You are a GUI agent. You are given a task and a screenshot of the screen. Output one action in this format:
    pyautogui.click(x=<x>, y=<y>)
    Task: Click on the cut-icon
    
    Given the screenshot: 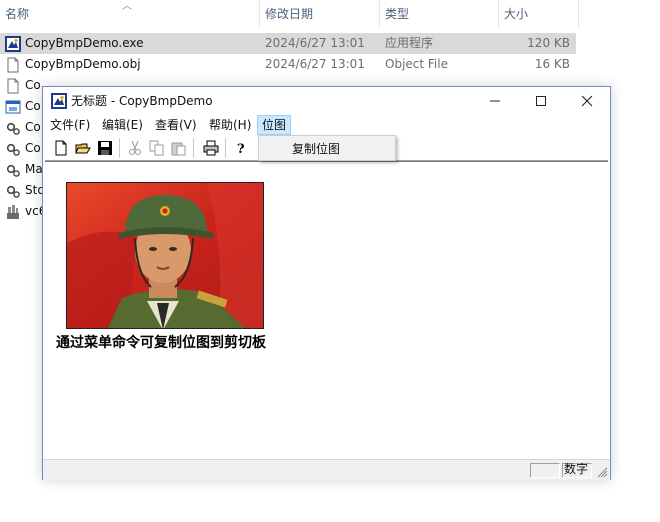 What is the action you would take?
    pyautogui.click(x=135, y=147)
    